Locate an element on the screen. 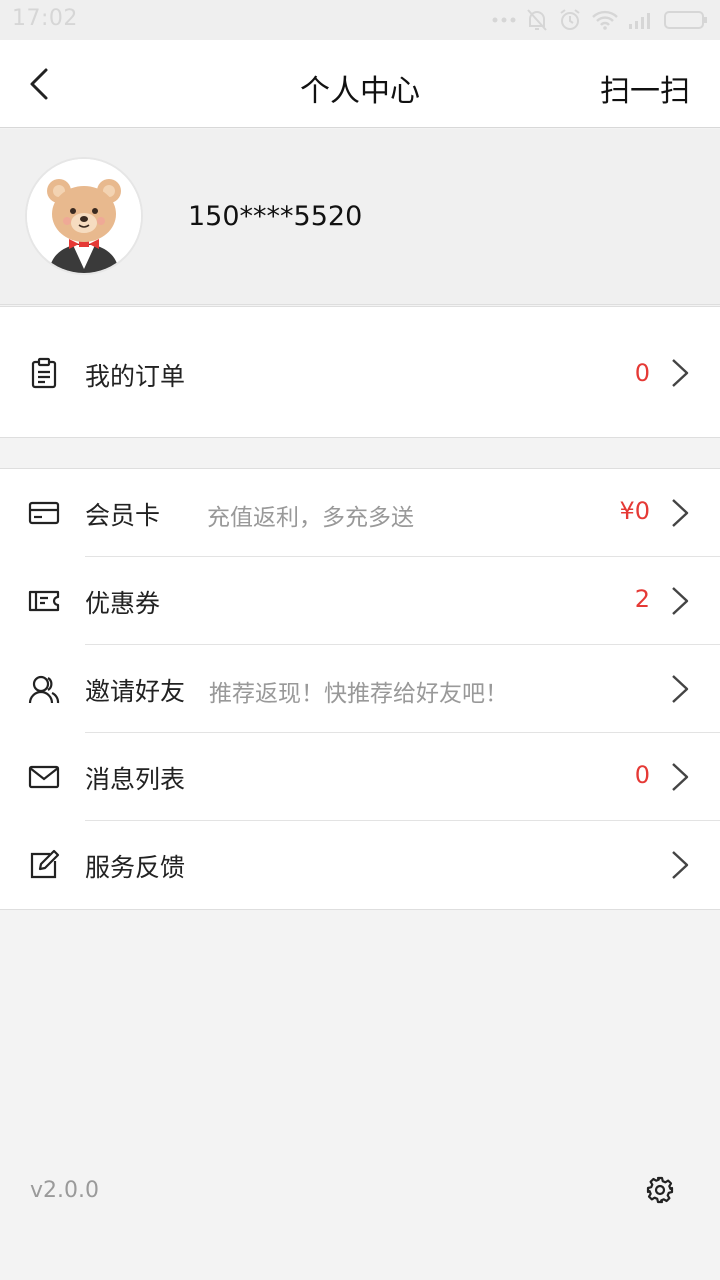 Image resolution: width=720 pixels, height=1280 pixels. menu-item-coupons: 优惠券 2 is located at coordinates (360, 601).